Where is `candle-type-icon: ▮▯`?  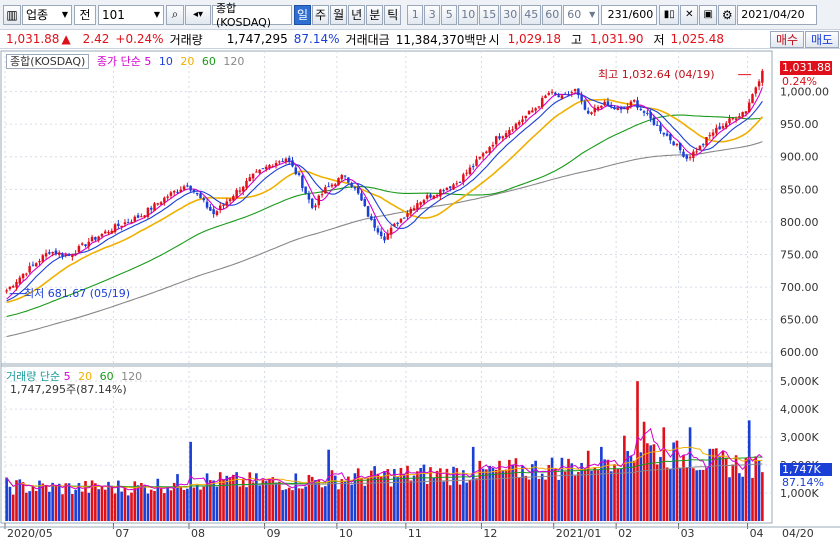 candle-type-icon: ▮▯ is located at coordinates (669, 14).